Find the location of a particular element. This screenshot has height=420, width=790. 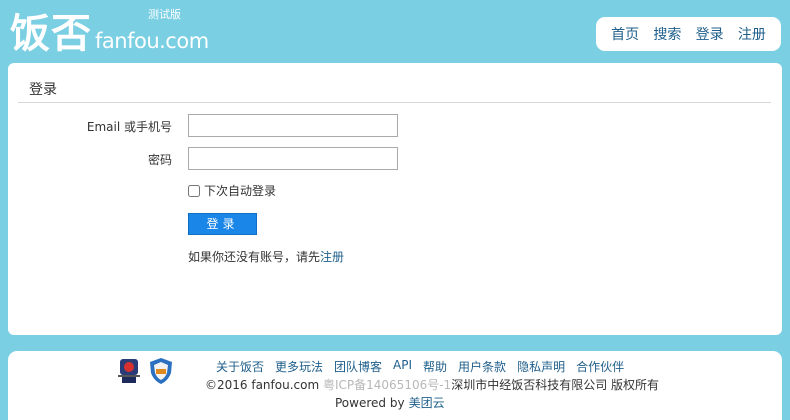

footer-links: 关于饭否 更多玩法 团队博客 API 帮助 用户条款 隐私声明 合作伙伴 is located at coordinates (420, 366).